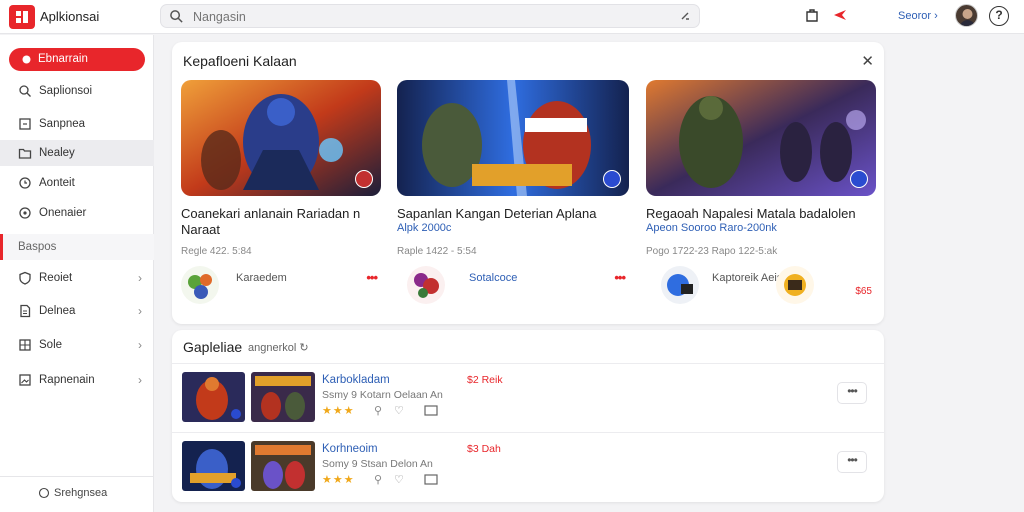 The image size is (1024, 512). Describe the element at coordinates (77, 183) in the screenshot. I see `sidebar-item-clock: Aonteit` at that location.